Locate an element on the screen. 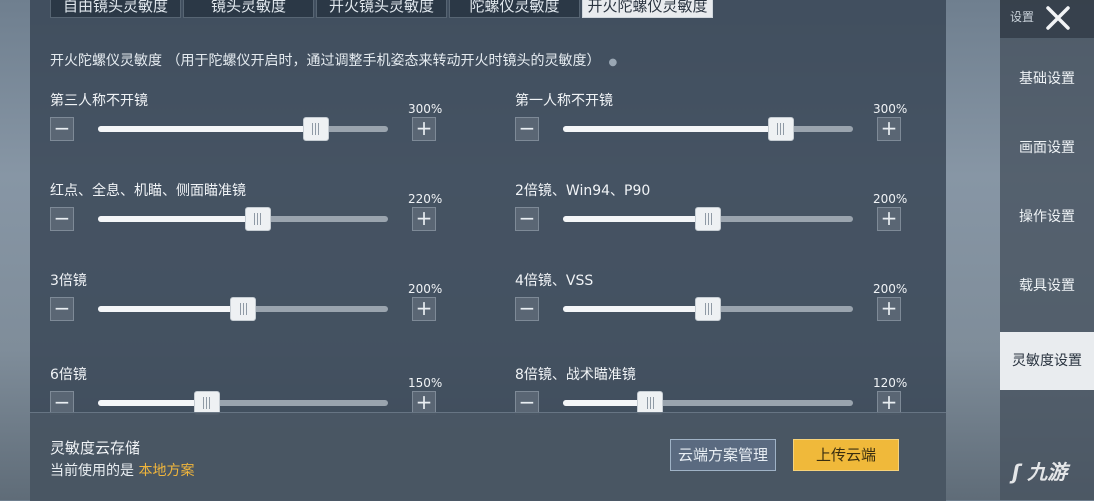 The width and height of the screenshot is (1094, 501). slider-label: 第一人称不开镜 is located at coordinates (564, 101).